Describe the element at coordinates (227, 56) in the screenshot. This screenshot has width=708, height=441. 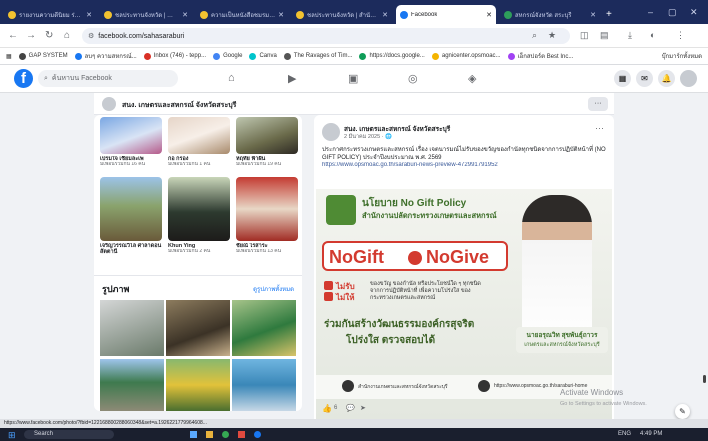
I see `bookmark-item: Google` at that location.